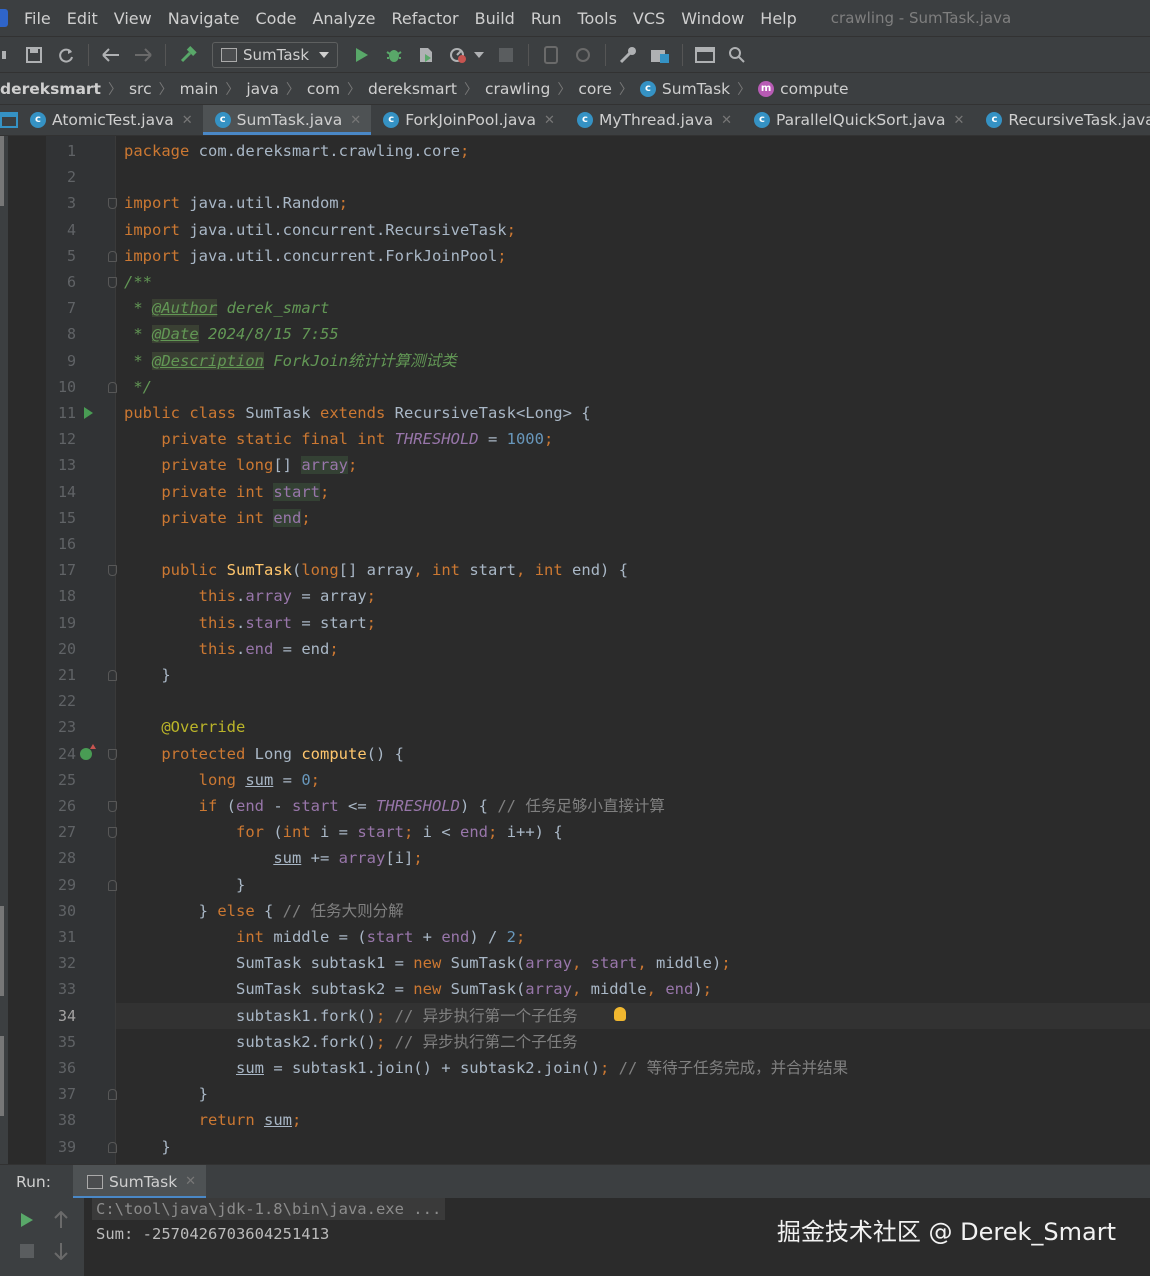 This screenshot has width=1150, height=1276. What do you see at coordinates (633, 518) in the screenshot?
I see `code-line: private int end;` at bounding box center [633, 518].